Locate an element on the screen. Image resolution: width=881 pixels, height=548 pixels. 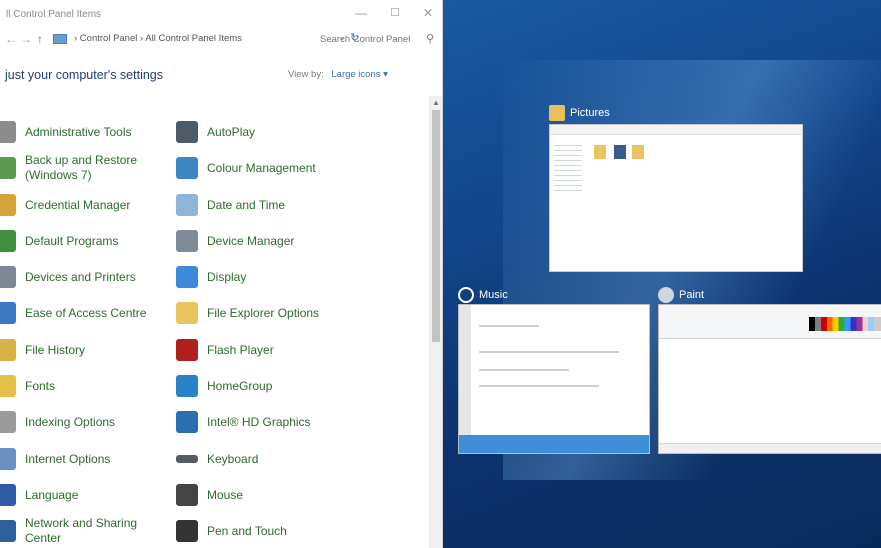
colour-management-icon is located at coordinates (187, 168).